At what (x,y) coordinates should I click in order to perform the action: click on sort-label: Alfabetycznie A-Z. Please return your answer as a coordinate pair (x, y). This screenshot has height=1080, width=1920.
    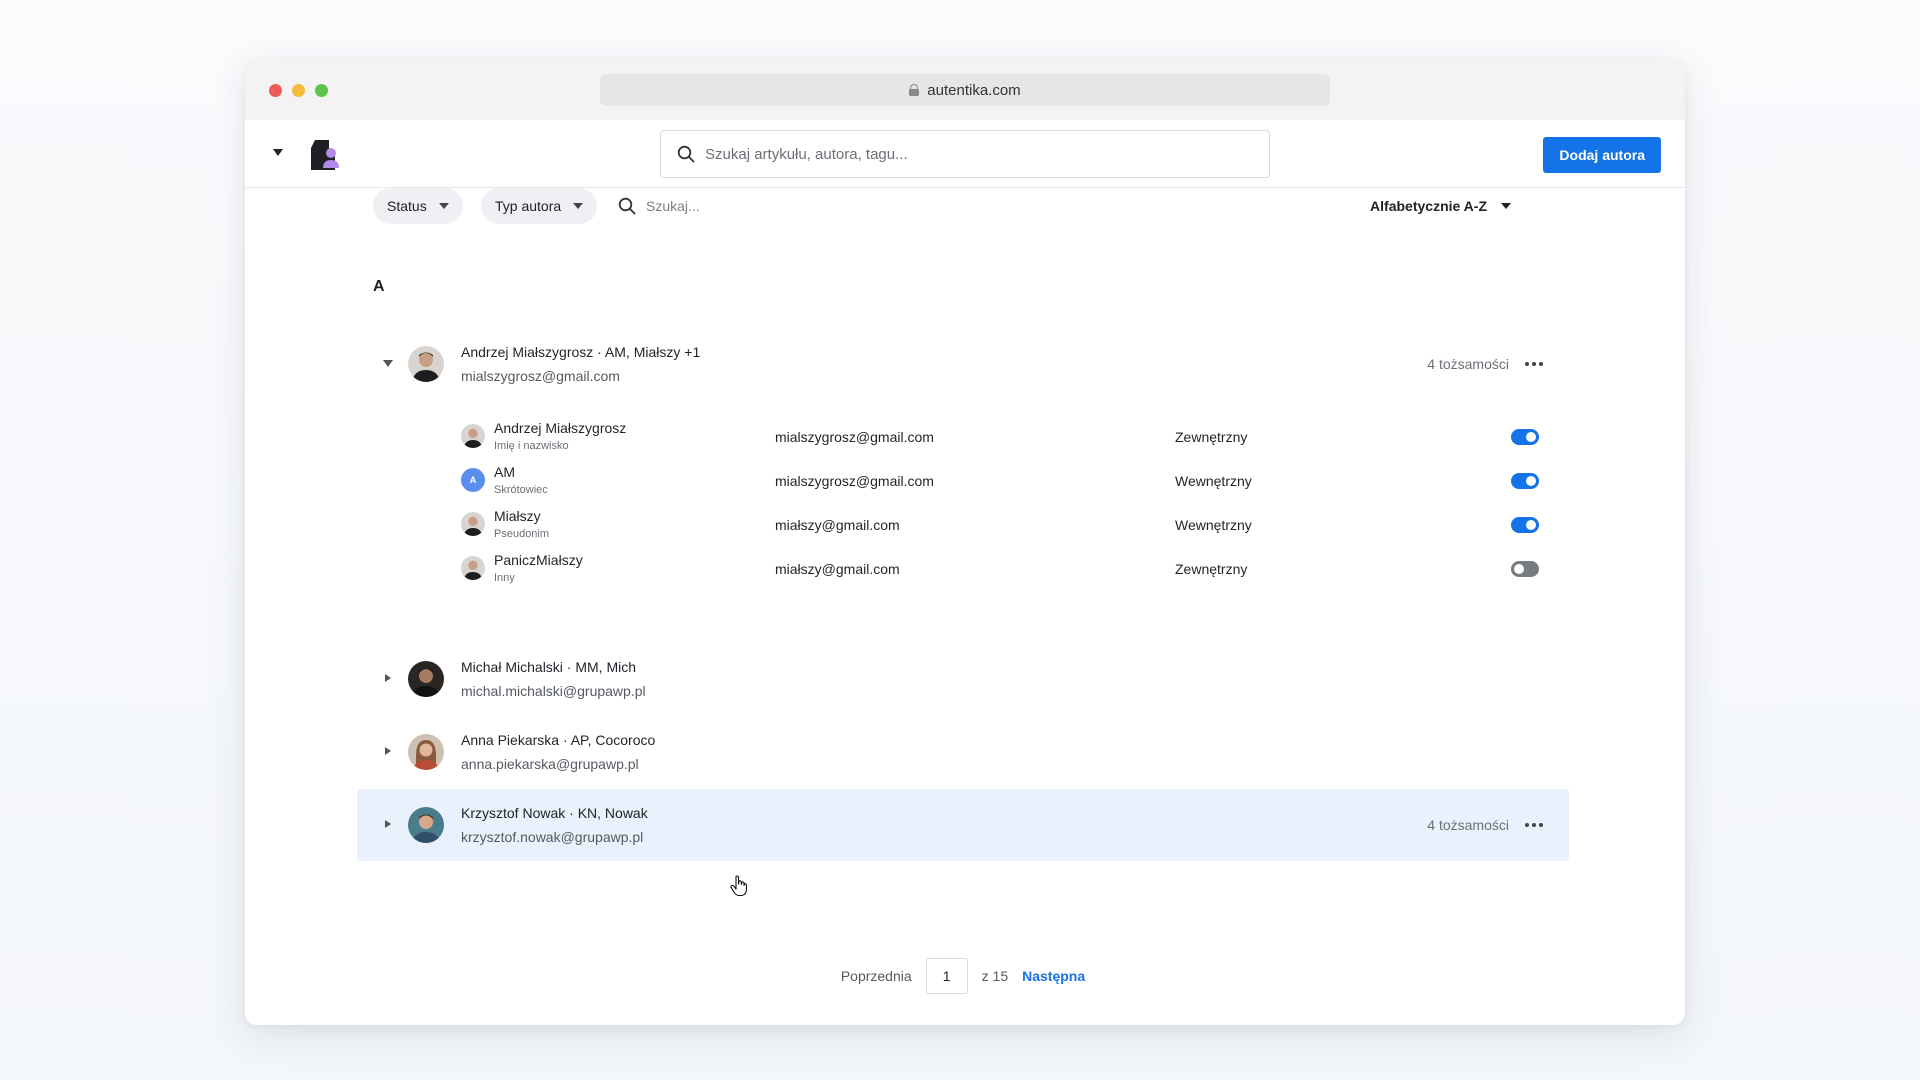
    Looking at the image, I should click on (1428, 206).